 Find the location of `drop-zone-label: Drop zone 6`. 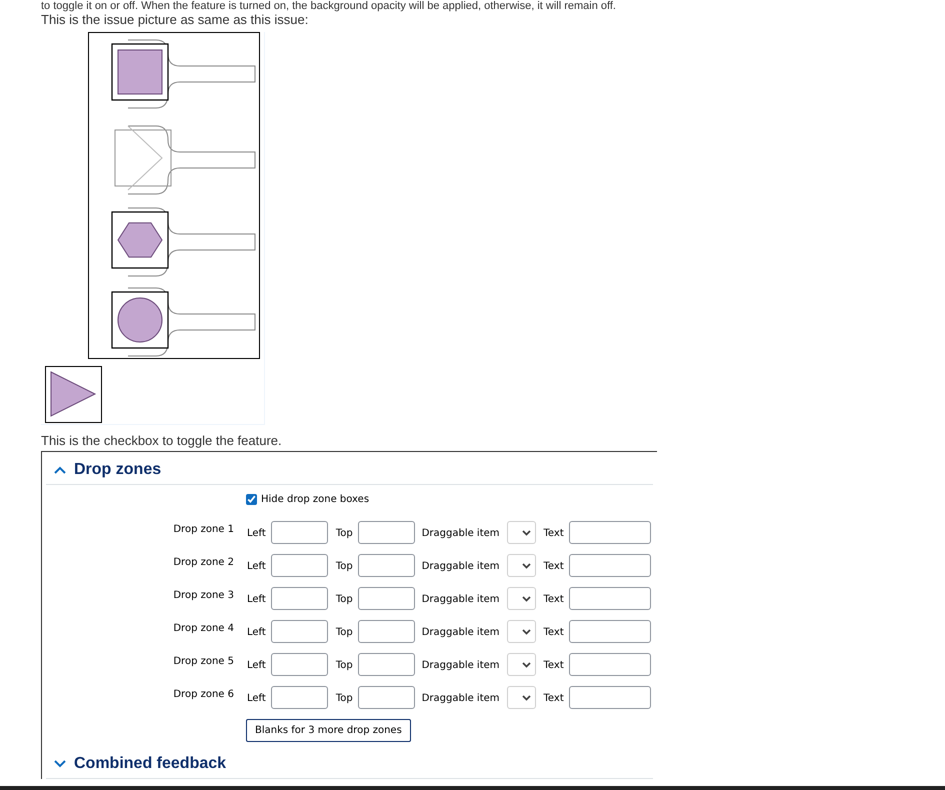

drop-zone-label: Drop zone 6 is located at coordinates (203, 695).